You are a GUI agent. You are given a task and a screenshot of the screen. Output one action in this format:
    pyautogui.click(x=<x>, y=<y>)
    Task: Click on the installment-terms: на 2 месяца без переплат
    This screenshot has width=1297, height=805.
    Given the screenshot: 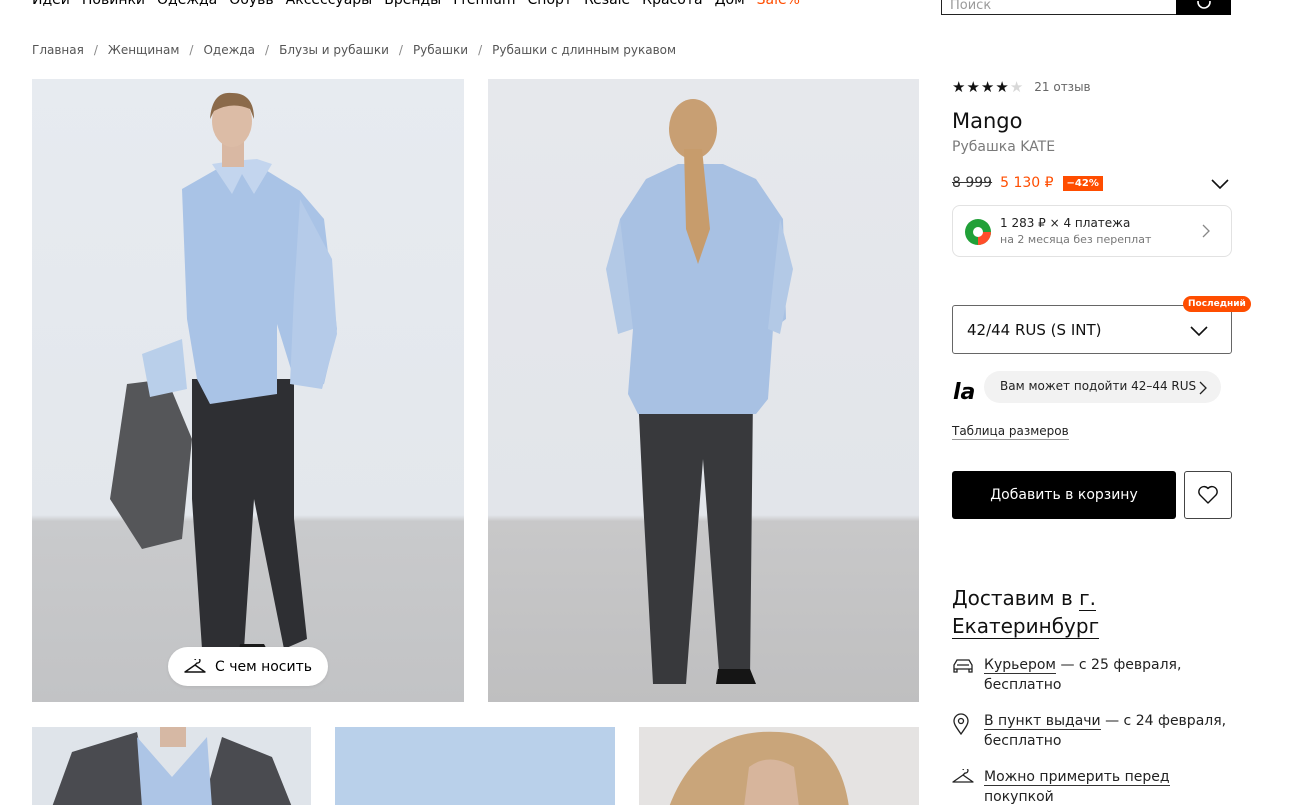 What is the action you would take?
    pyautogui.click(x=1076, y=239)
    